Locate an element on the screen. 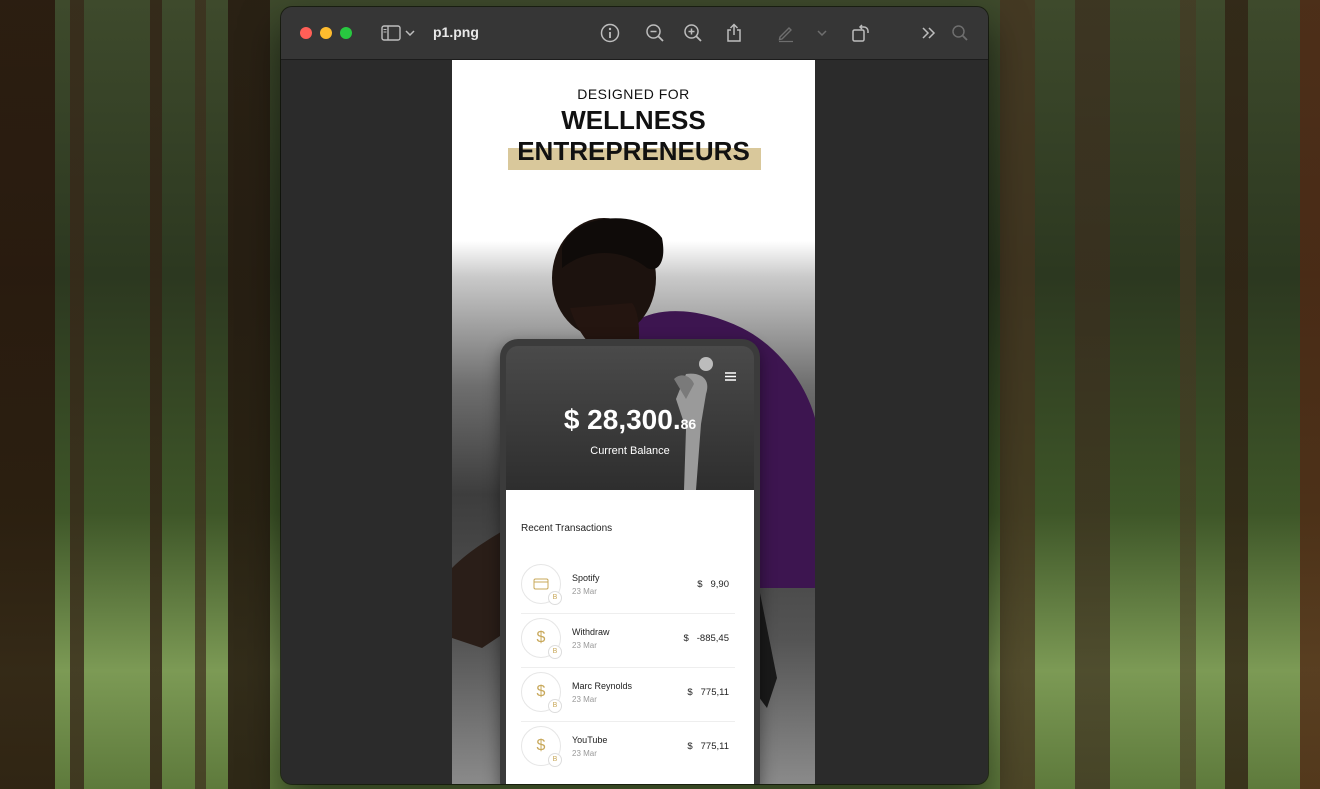  transaction-row: $ B Withdraw 23 Mar $ -885,45 is located at coordinates (628, 640).